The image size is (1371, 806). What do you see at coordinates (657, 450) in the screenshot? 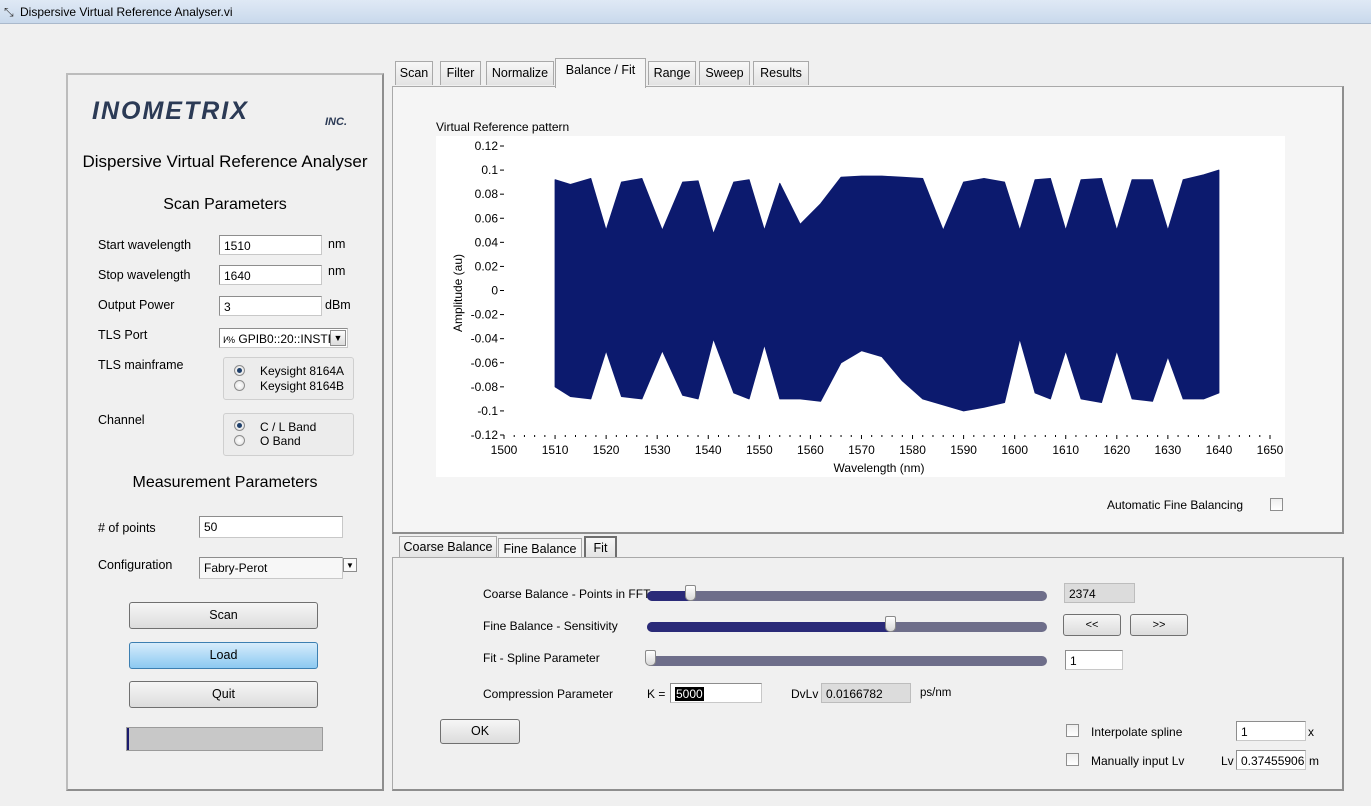
I see `x-tick-label: 1530` at bounding box center [657, 450].